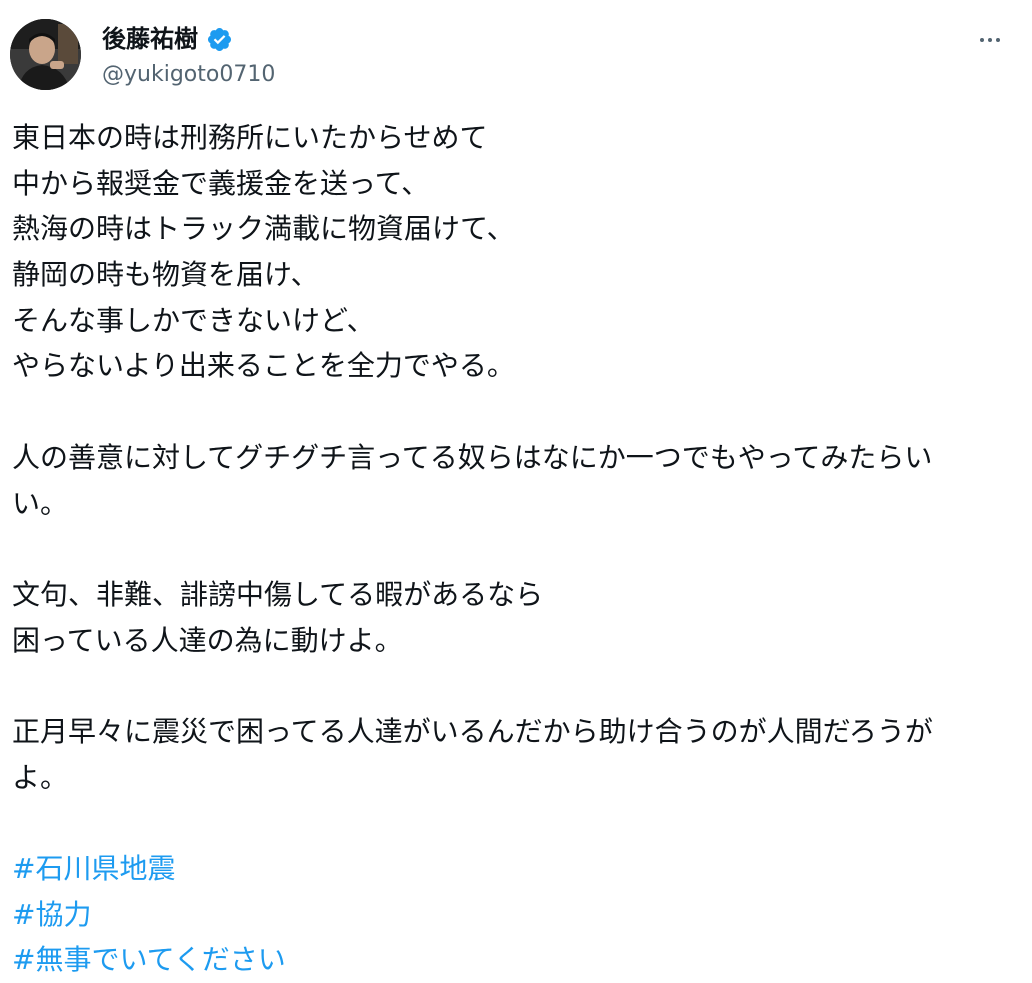  What do you see at coordinates (514, 915) in the screenshot?
I see `hashtag-link: #協力` at bounding box center [514, 915].